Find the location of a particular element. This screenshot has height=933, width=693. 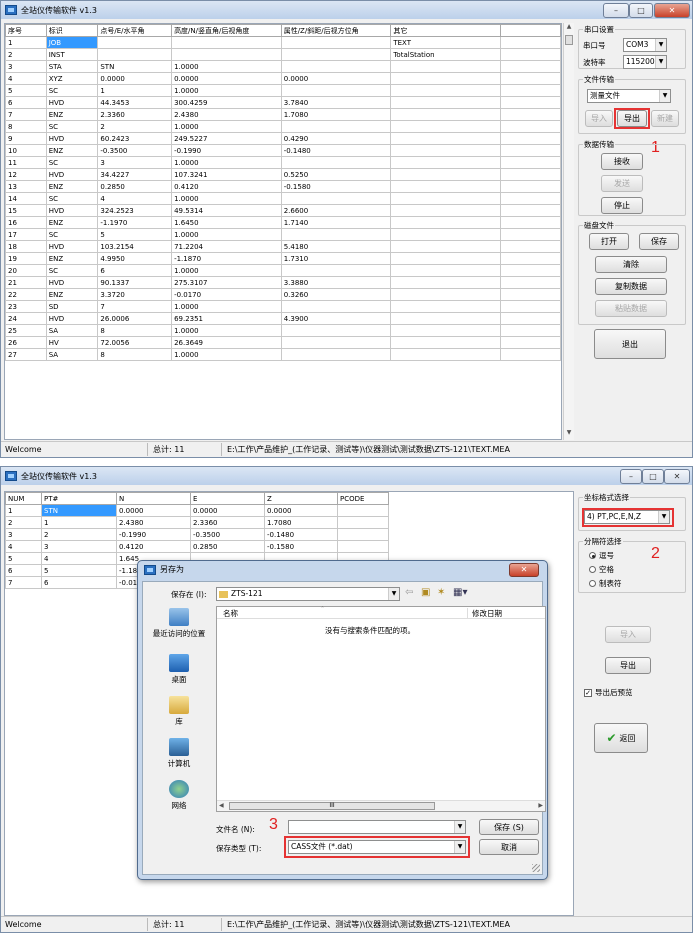

export-button: 导出 is located at coordinates (628, 665).